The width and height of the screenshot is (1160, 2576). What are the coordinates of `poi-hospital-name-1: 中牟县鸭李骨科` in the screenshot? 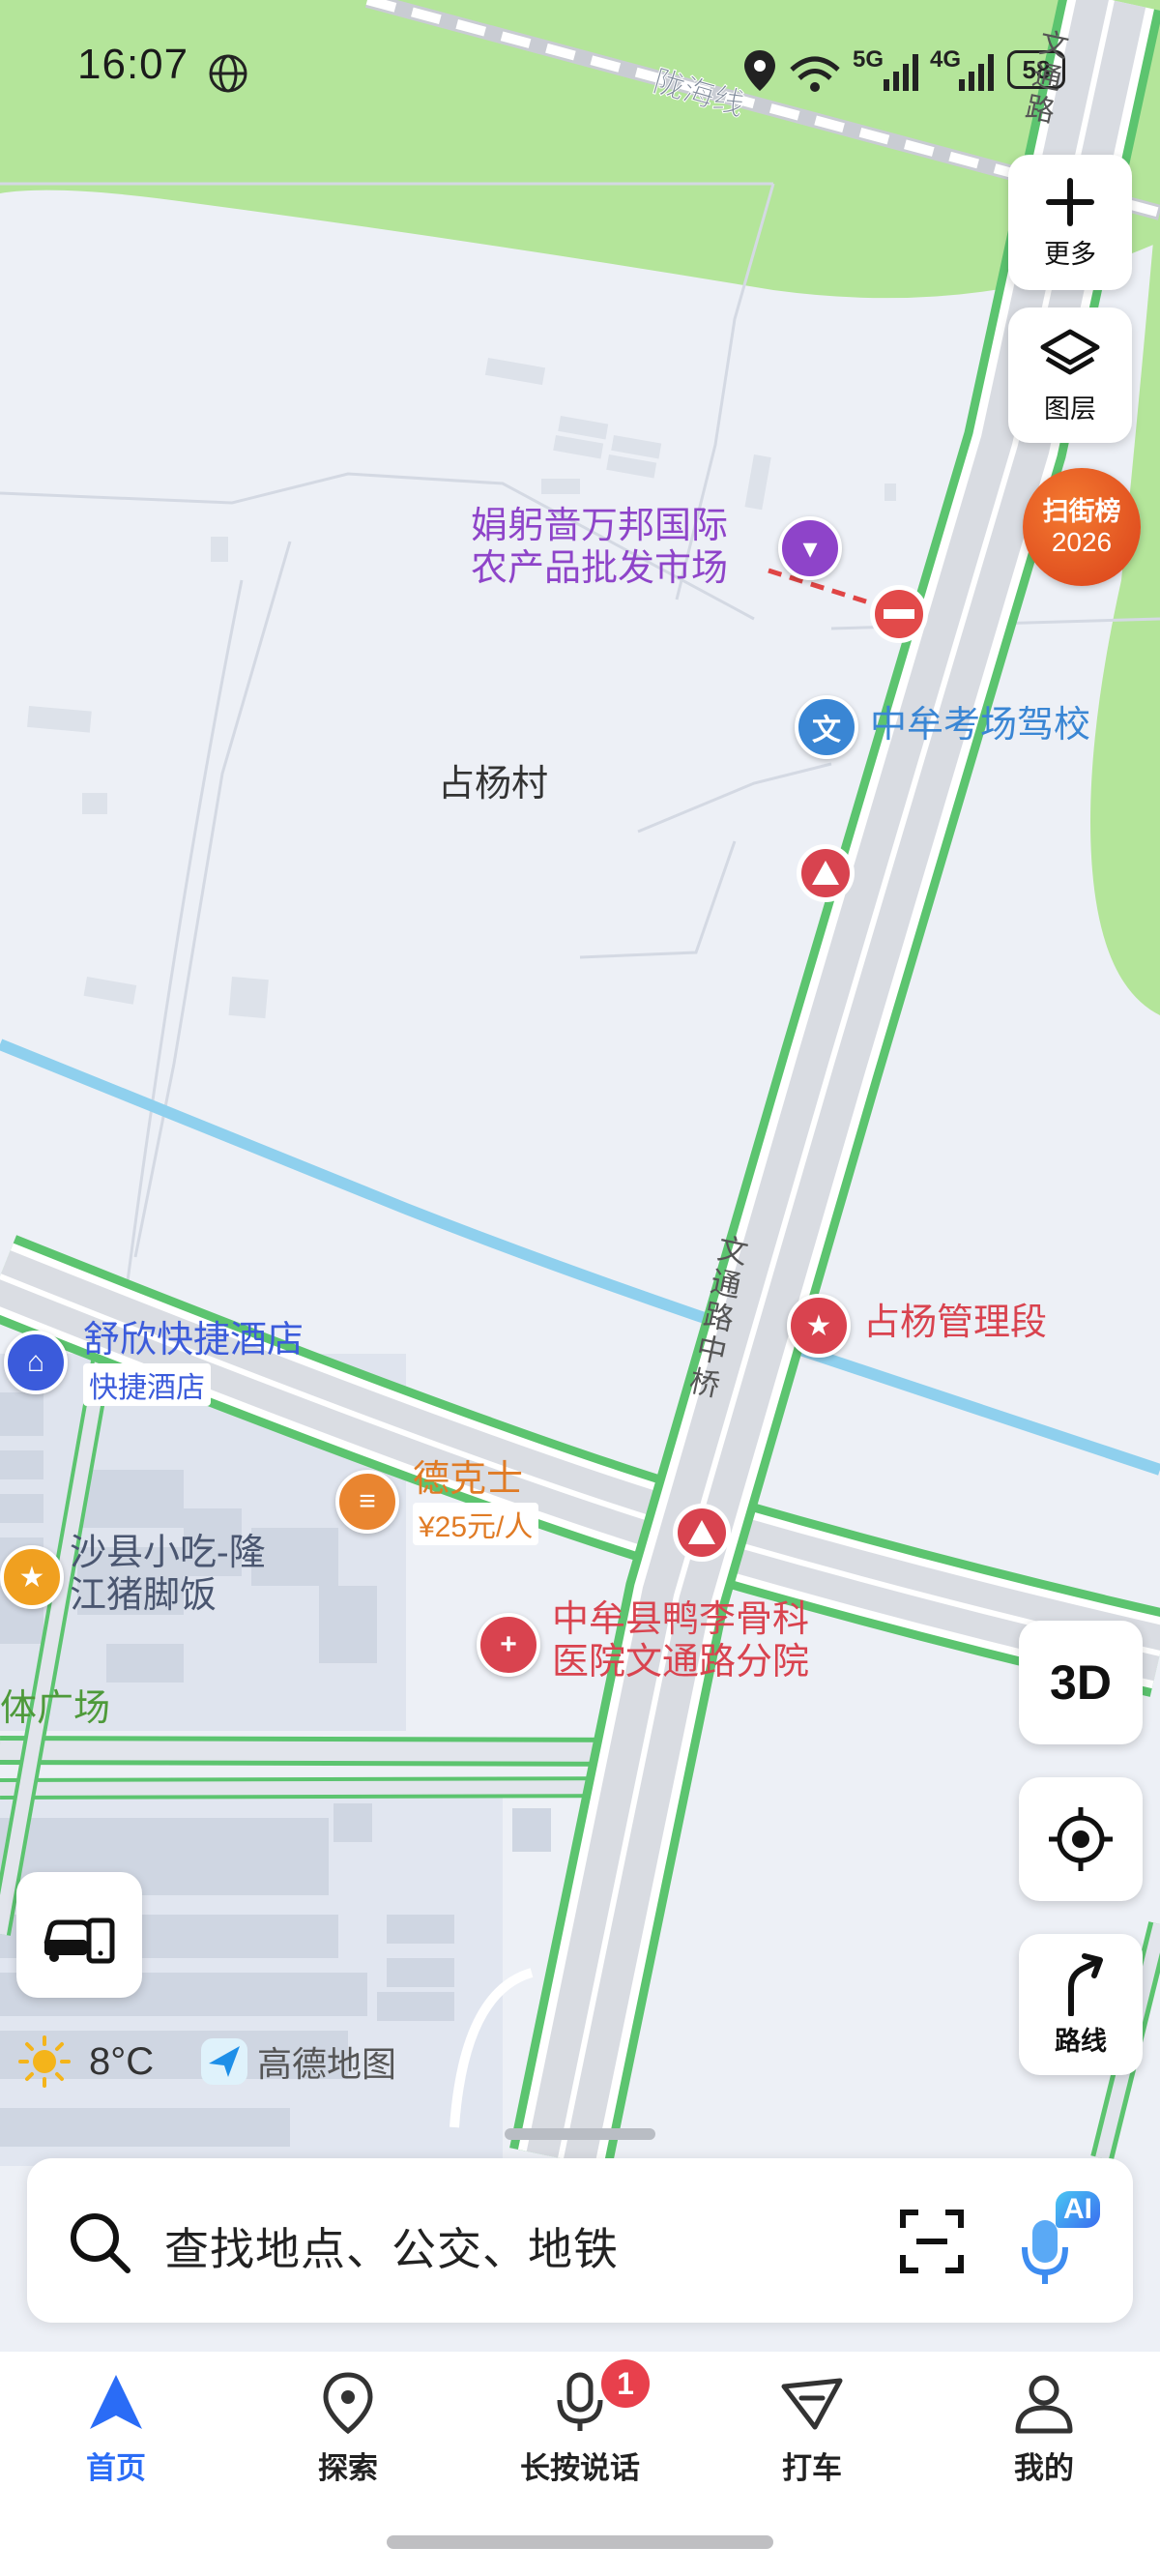 It's located at (681, 1619).